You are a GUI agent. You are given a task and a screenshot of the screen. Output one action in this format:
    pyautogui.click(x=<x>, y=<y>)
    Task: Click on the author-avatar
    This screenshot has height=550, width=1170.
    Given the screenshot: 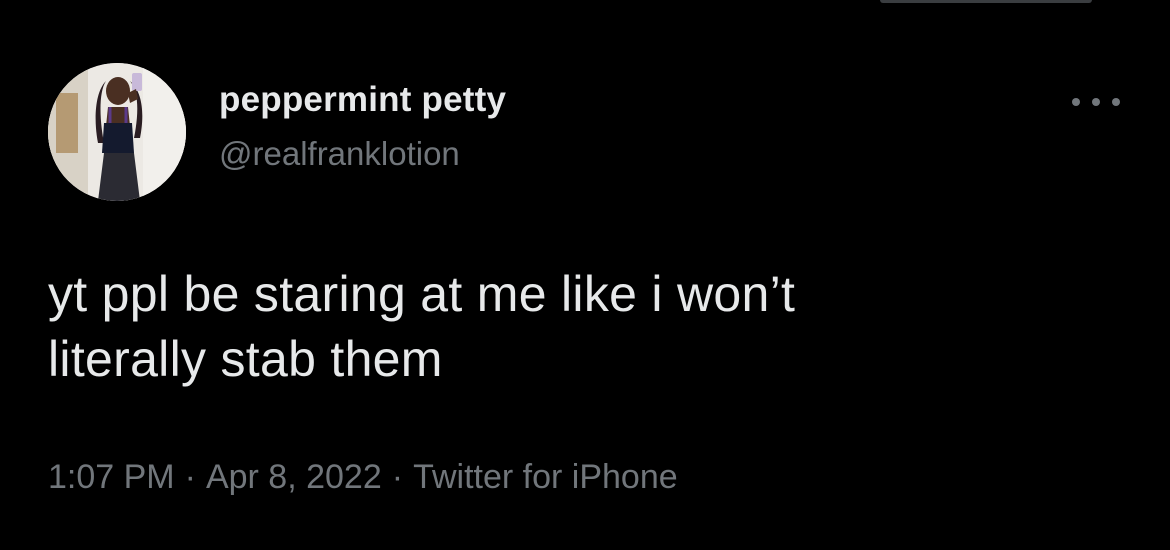 What is the action you would take?
    pyautogui.click(x=117, y=132)
    